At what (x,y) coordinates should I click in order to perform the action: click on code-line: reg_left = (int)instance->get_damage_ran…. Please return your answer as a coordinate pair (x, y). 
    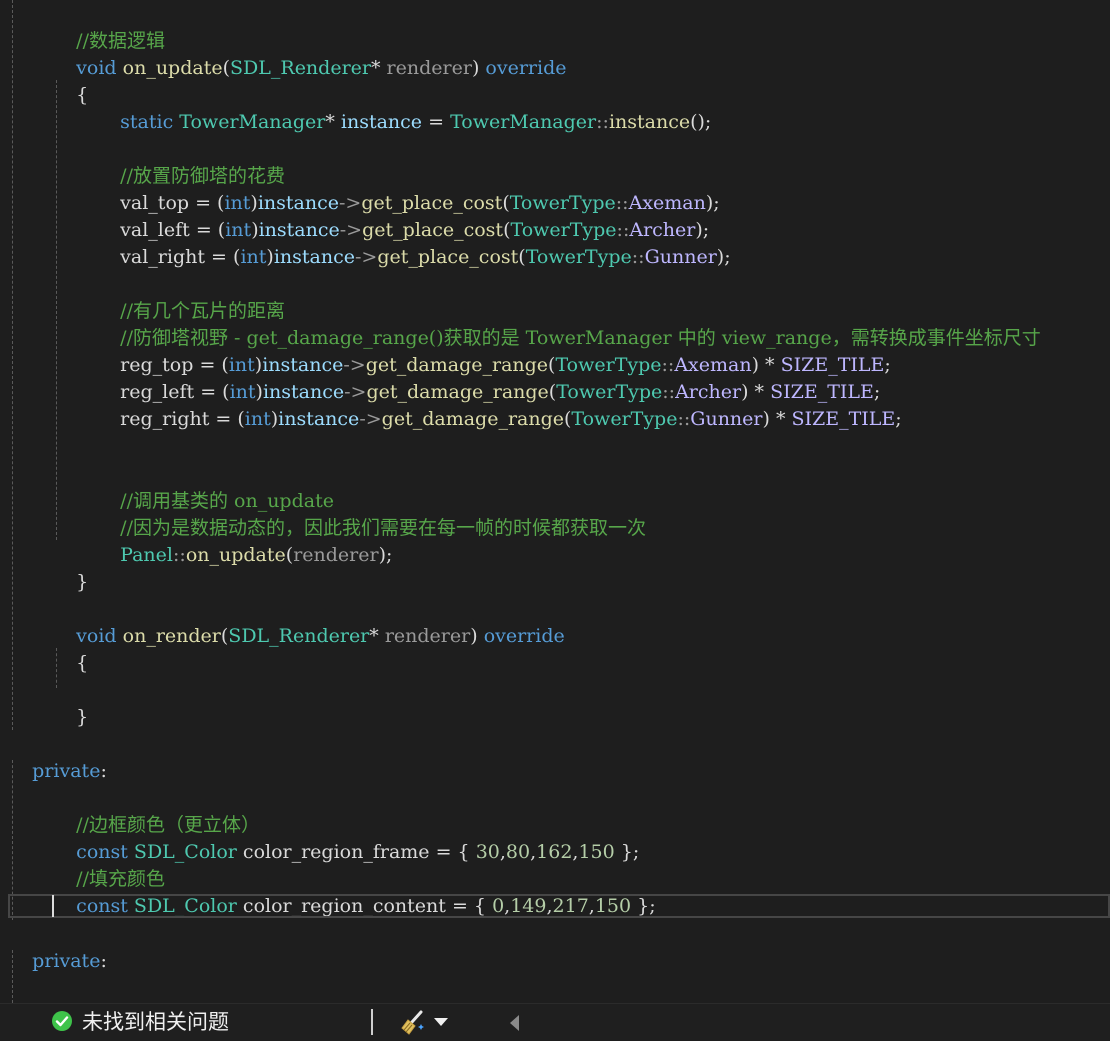
    Looking at the image, I should click on (488, 377).